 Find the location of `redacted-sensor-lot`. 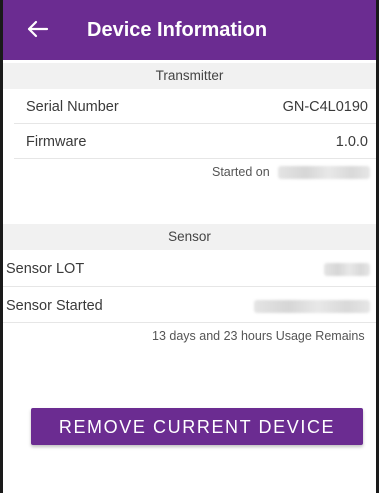

redacted-sensor-lot is located at coordinates (347, 269).